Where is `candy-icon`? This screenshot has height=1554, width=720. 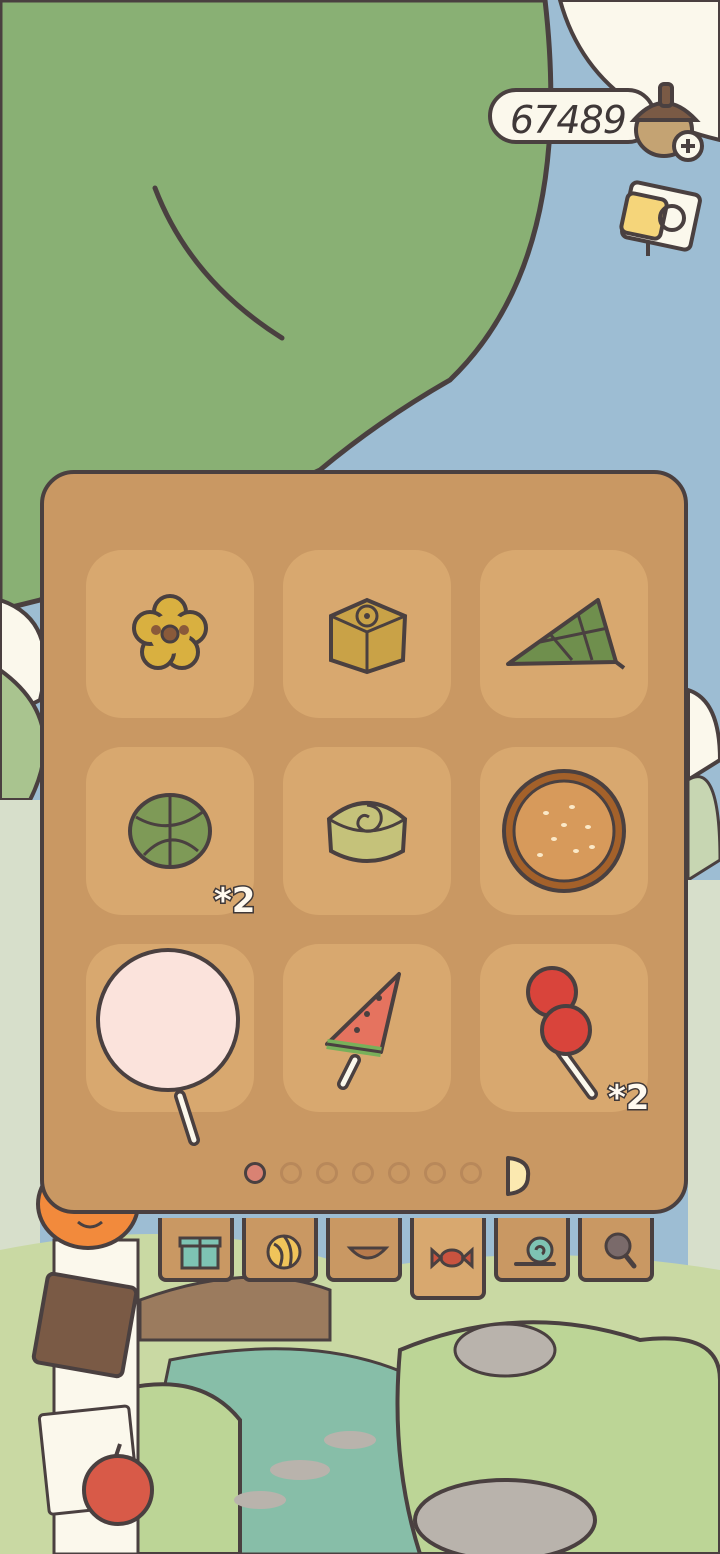 candy-icon is located at coordinates (452, 1258).